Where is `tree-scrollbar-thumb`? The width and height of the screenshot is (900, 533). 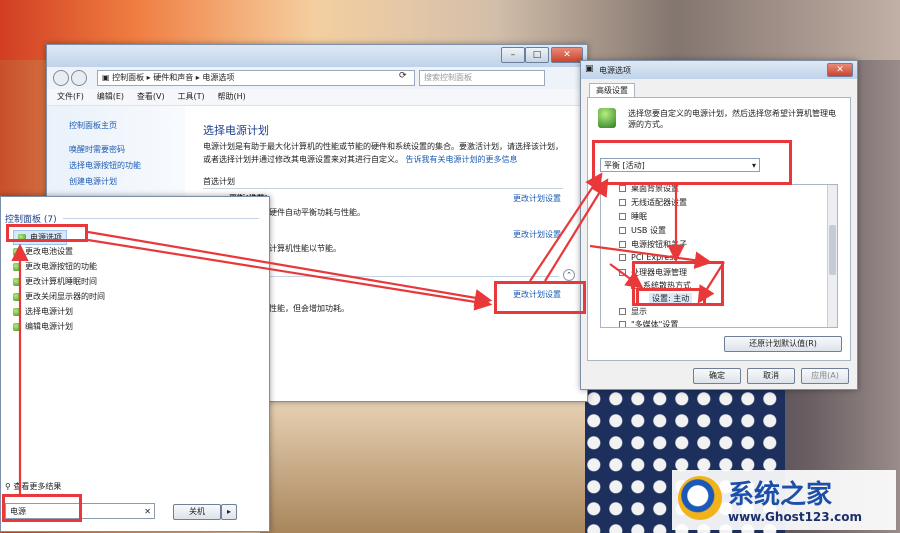 tree-scrollbar-thumb is located at coordinates (832, 250).